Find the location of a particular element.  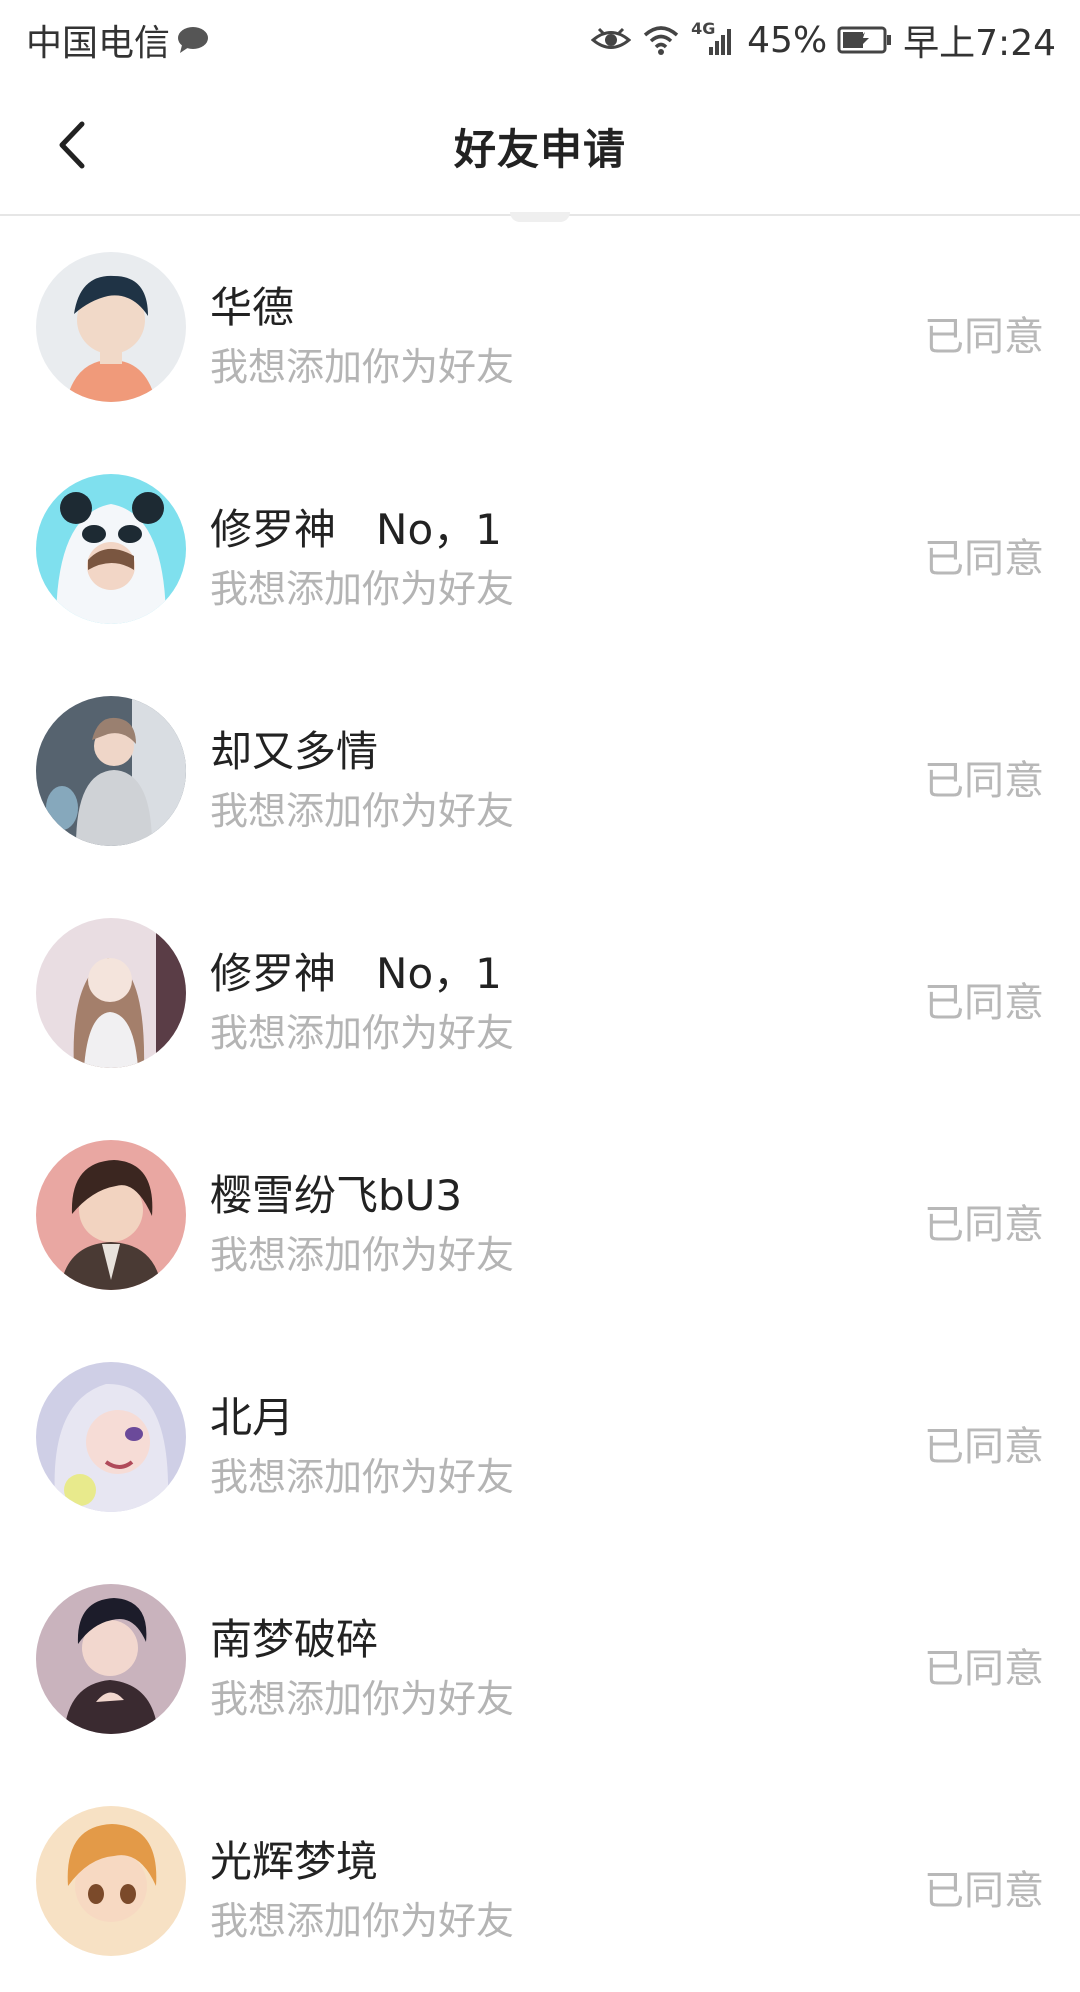

status-bar: 中国电信 4G 45% 早上7:24 is located at coordinates (540, 38).